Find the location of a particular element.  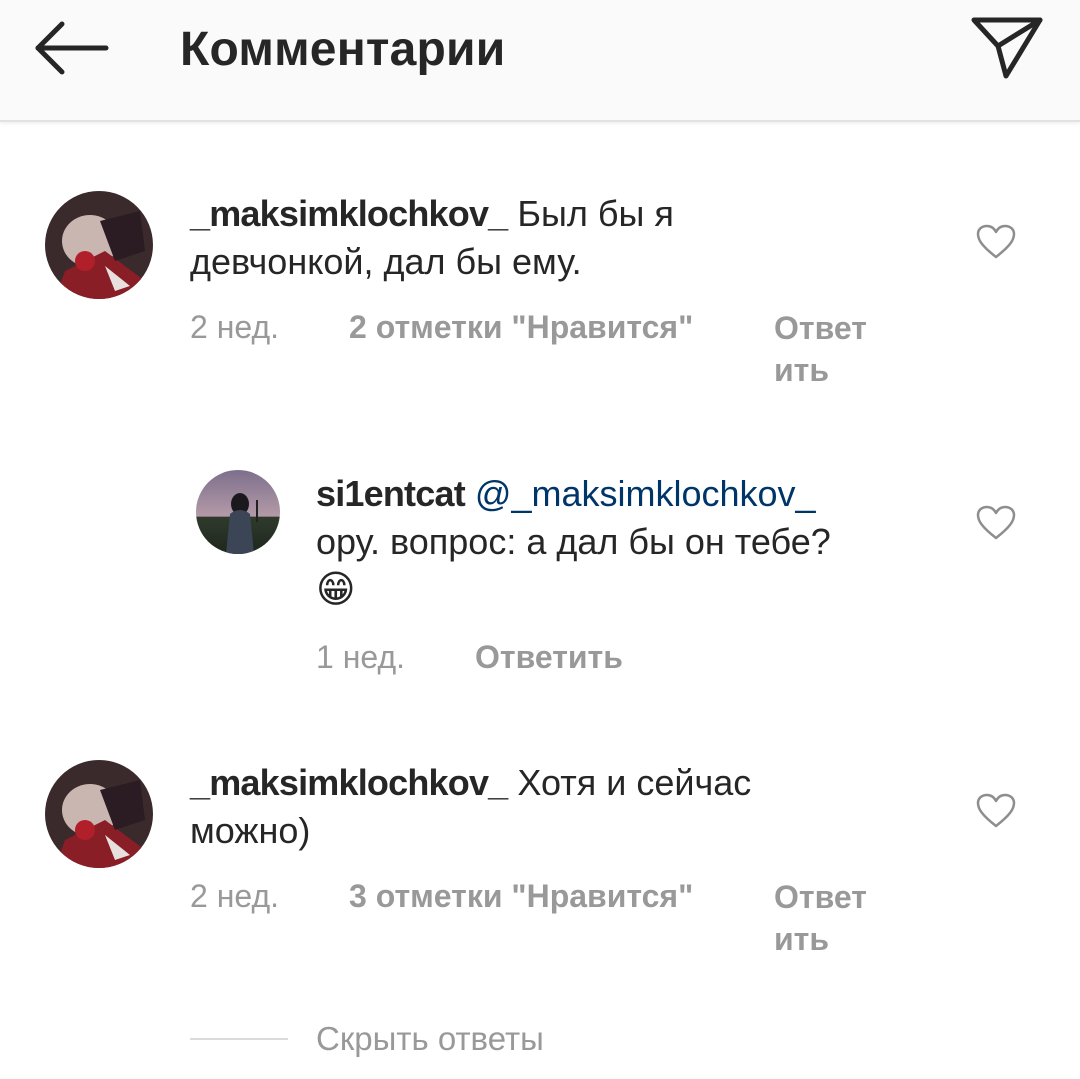

emoji: 😁 is located at coordinates (336, 590).